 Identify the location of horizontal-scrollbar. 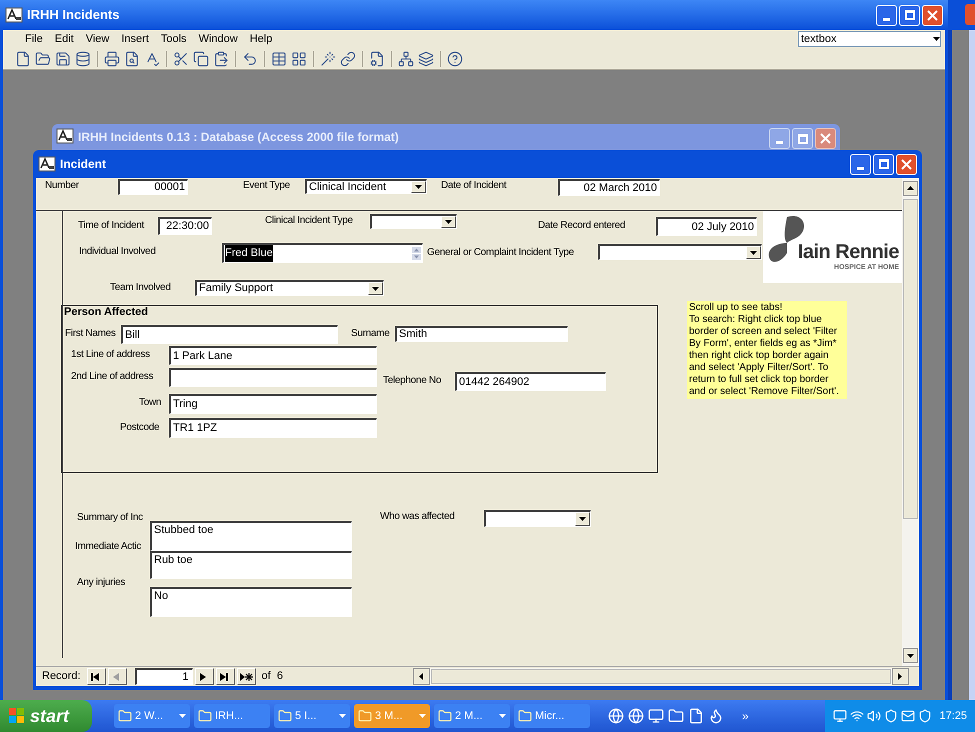
(660, 676).